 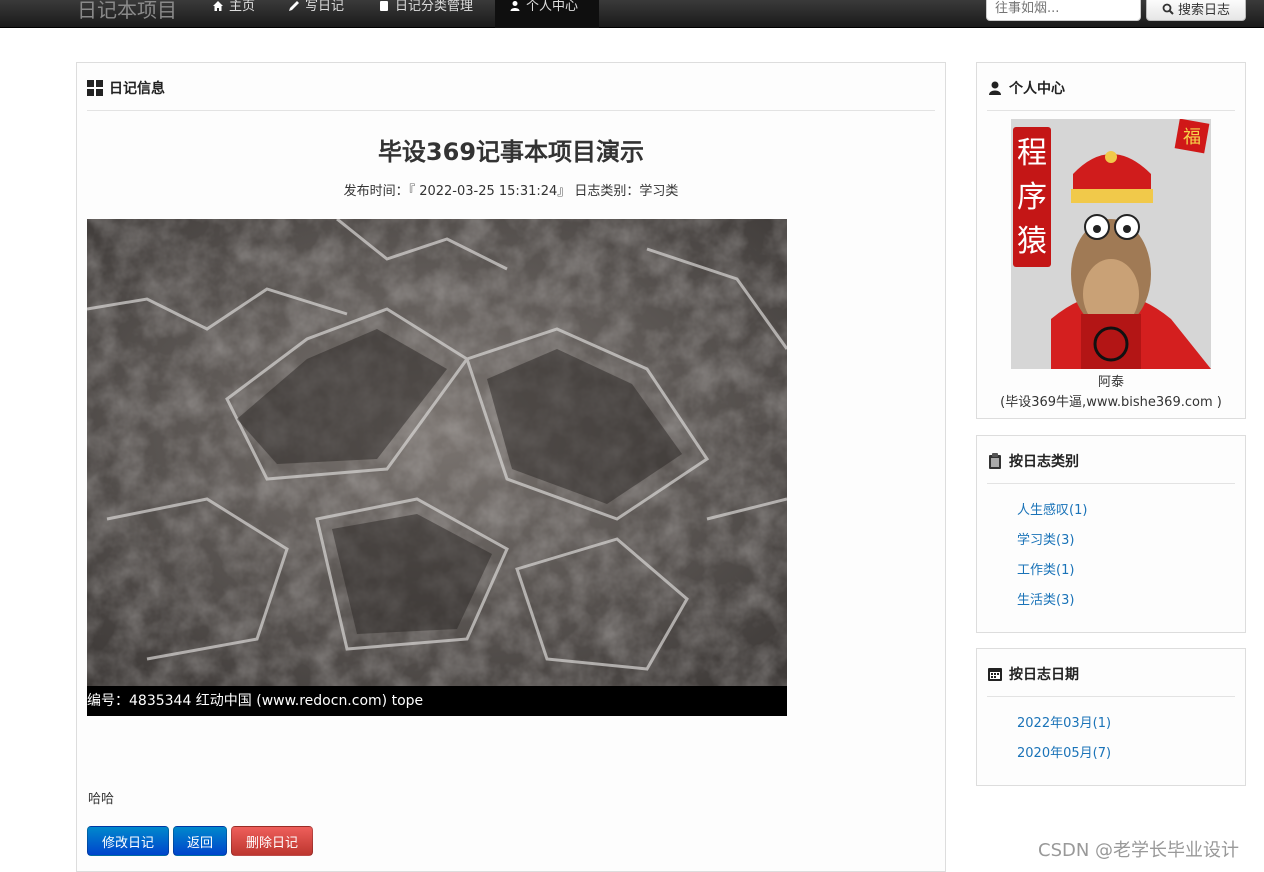 What do you see at coordinates (1111, 674) in the screenshot?
I see `date-panel-heading: 按日志日期` at bounding box center [1111, 674].